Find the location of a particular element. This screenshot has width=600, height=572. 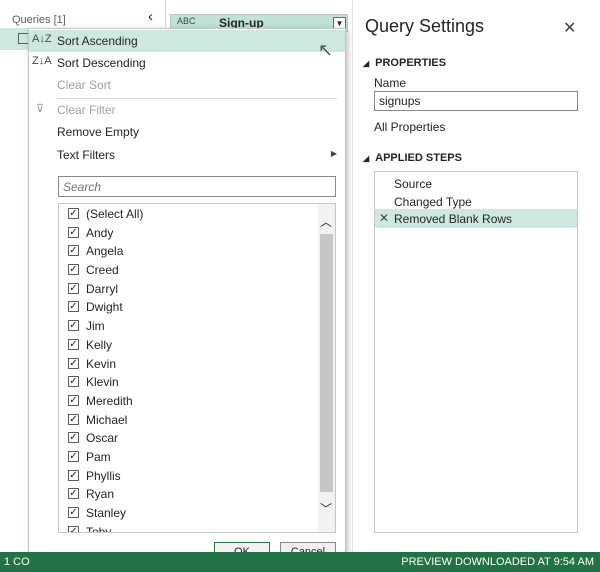

filter-value-label: Toby is located at coordinates (99, 528).